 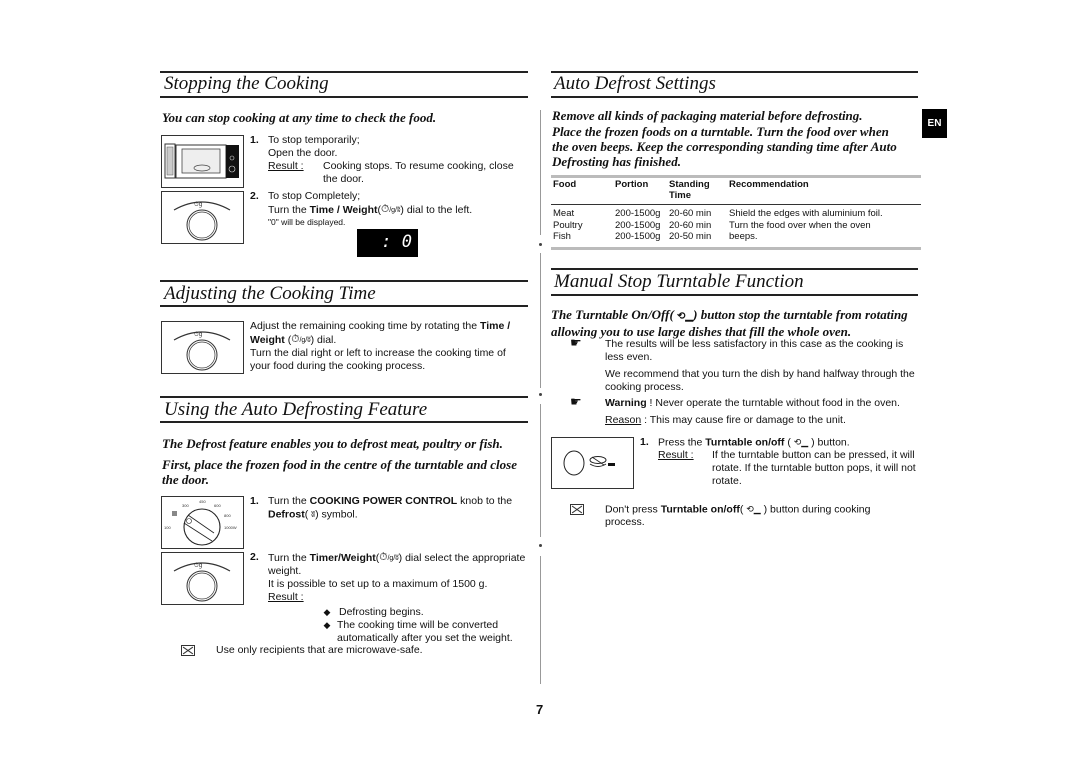 What do you see at coordinates (314, 140) in the screenshot?
I see `step-text: To stop temporarily;` at bounding box center [314, 140].